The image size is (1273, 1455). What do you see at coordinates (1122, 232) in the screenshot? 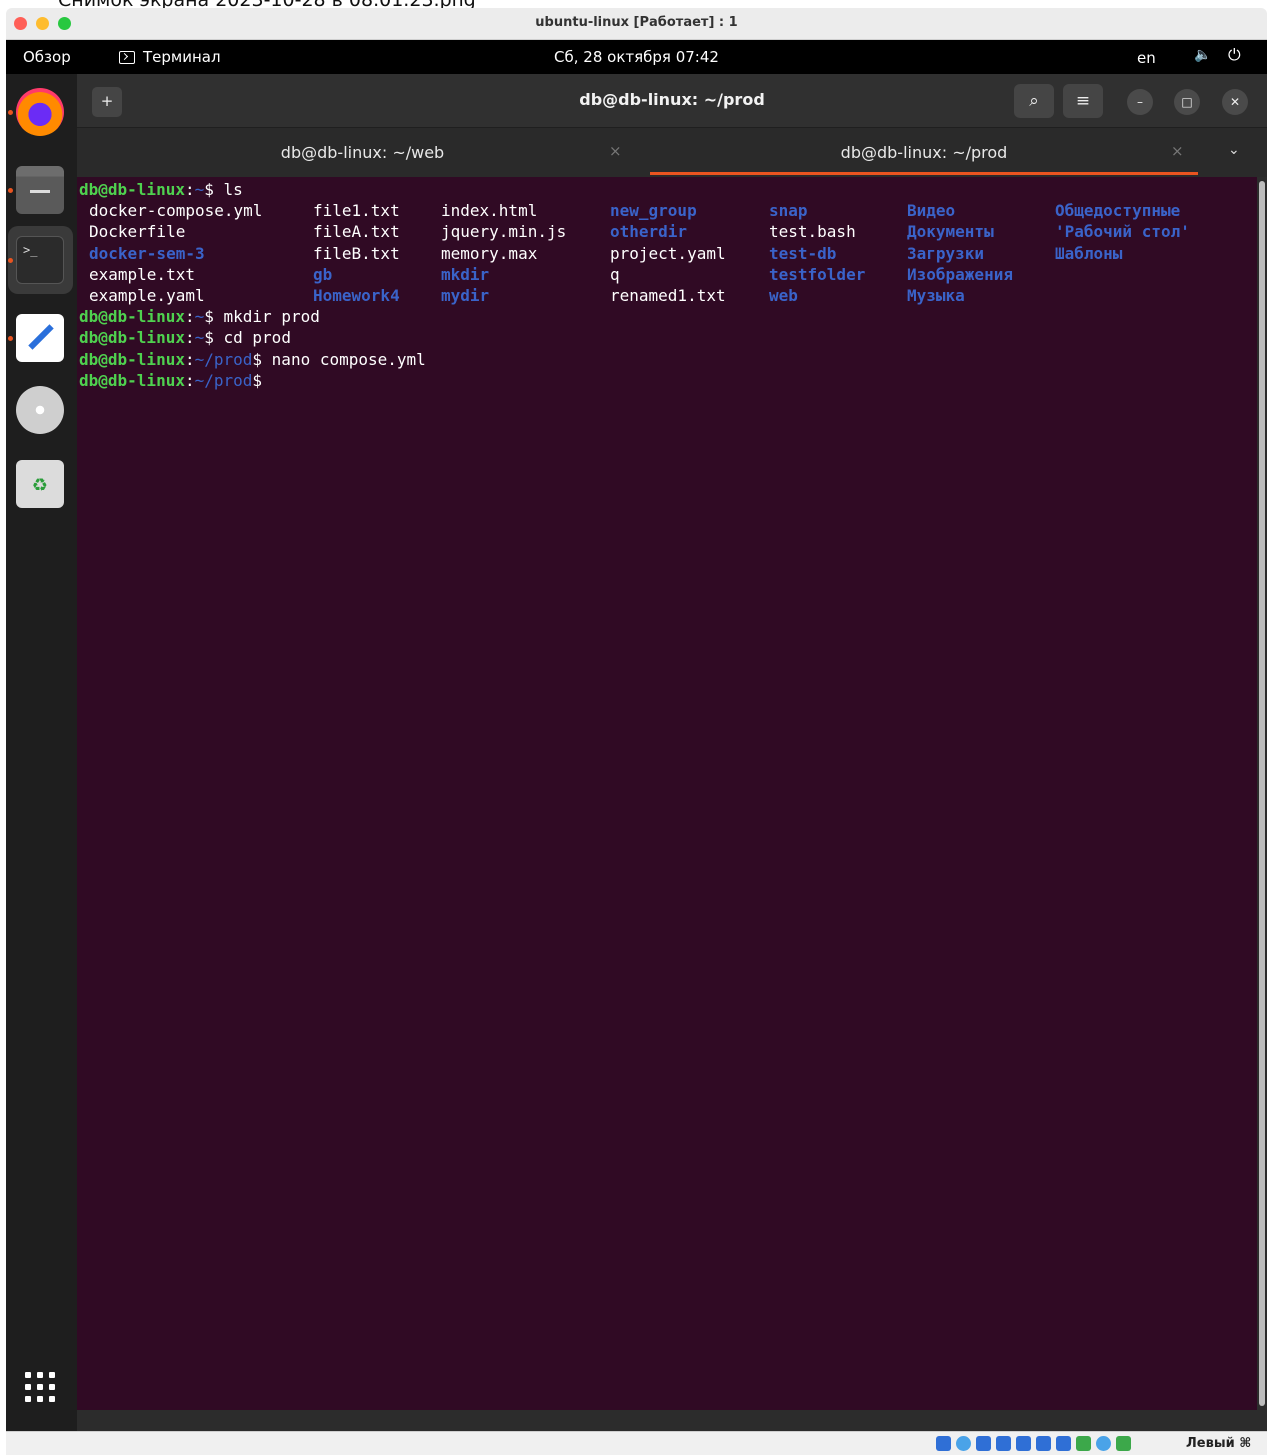
I see `ls-directory-entry: 'Рабочий стол'` at bounding box center [1122, 232].